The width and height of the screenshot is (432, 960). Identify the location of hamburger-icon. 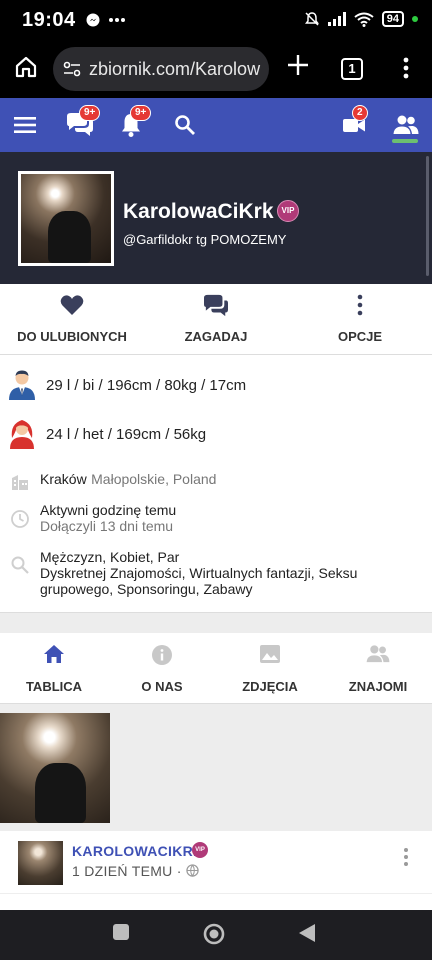
(25, 125).